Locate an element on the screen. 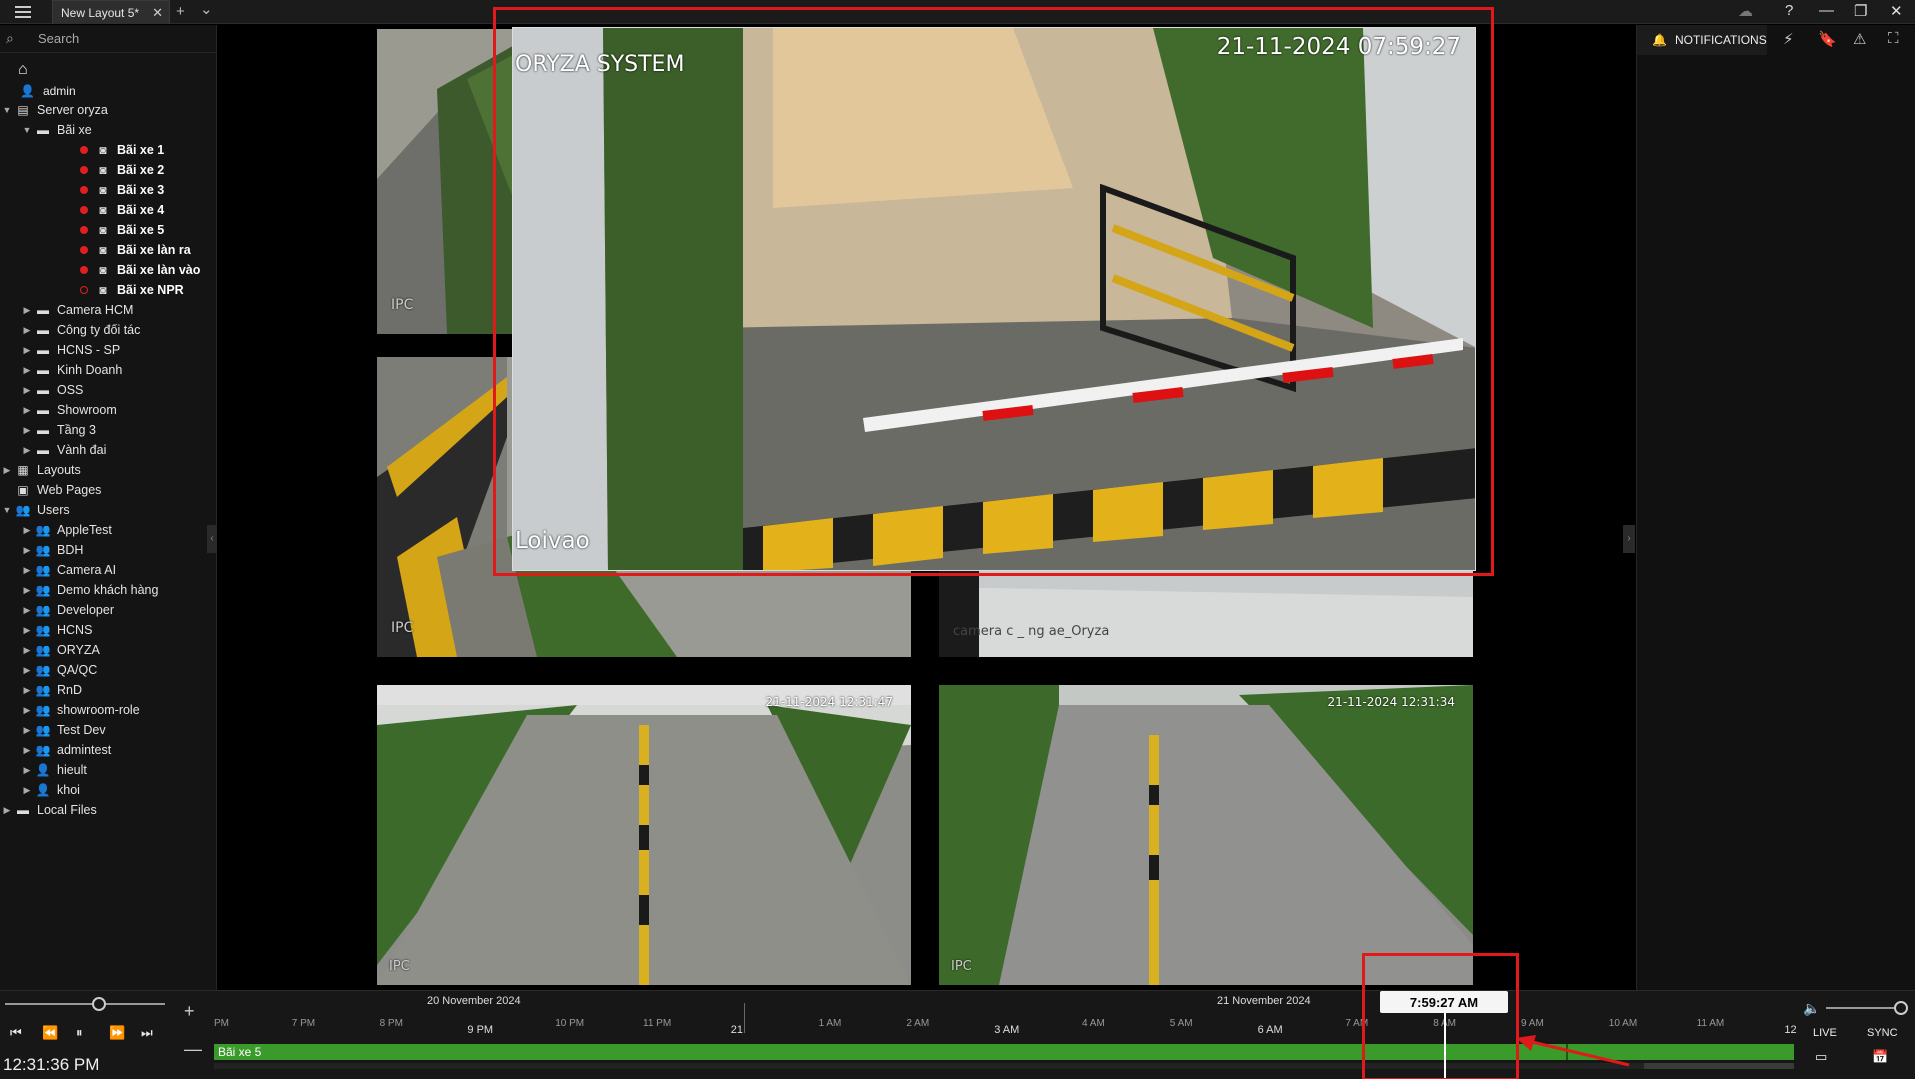  minimize-button: — is located at coordinates (1826, 10).